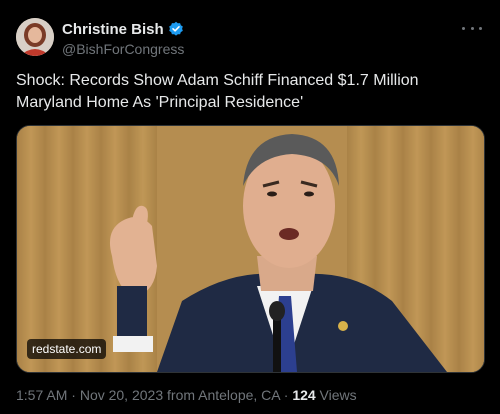  Describe the element at coordinates (123, 49) in the screenshot. I see `author-handle: @BishForCongress` at that location.